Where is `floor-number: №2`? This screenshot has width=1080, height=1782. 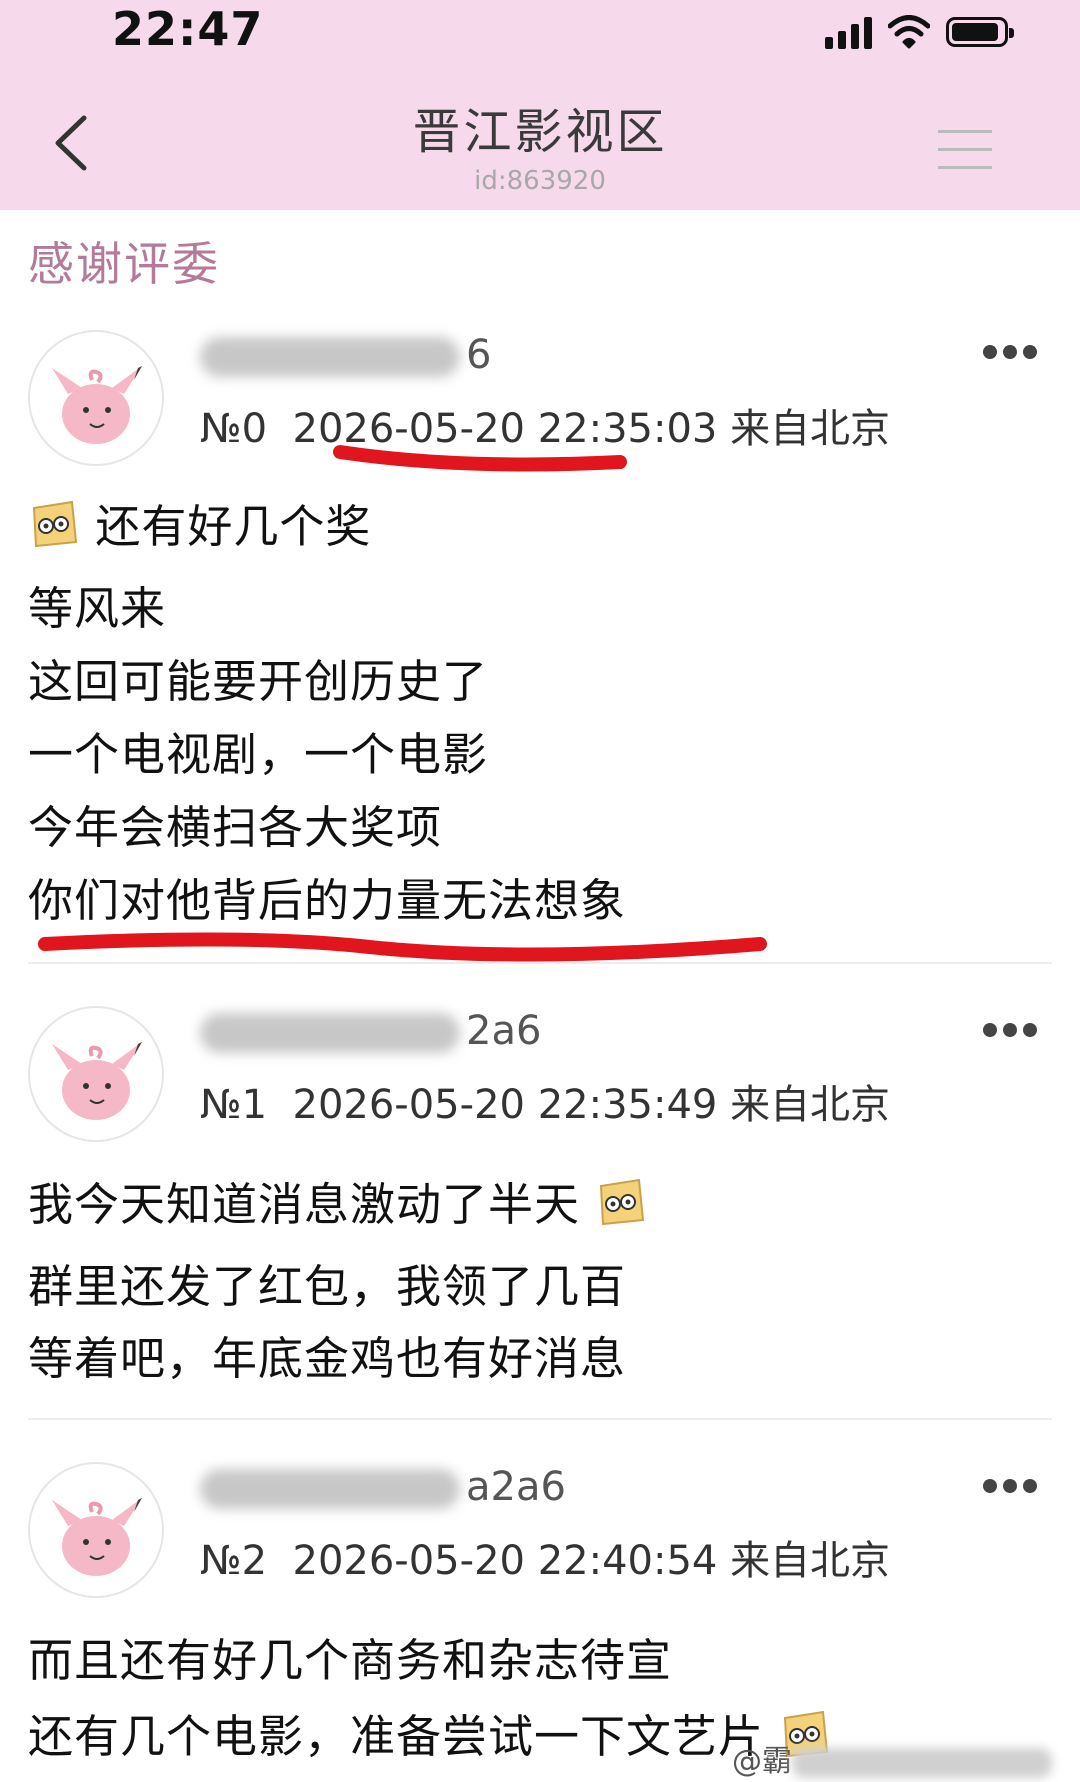
floor-number: №2 is located at coordinates (234, 1561).